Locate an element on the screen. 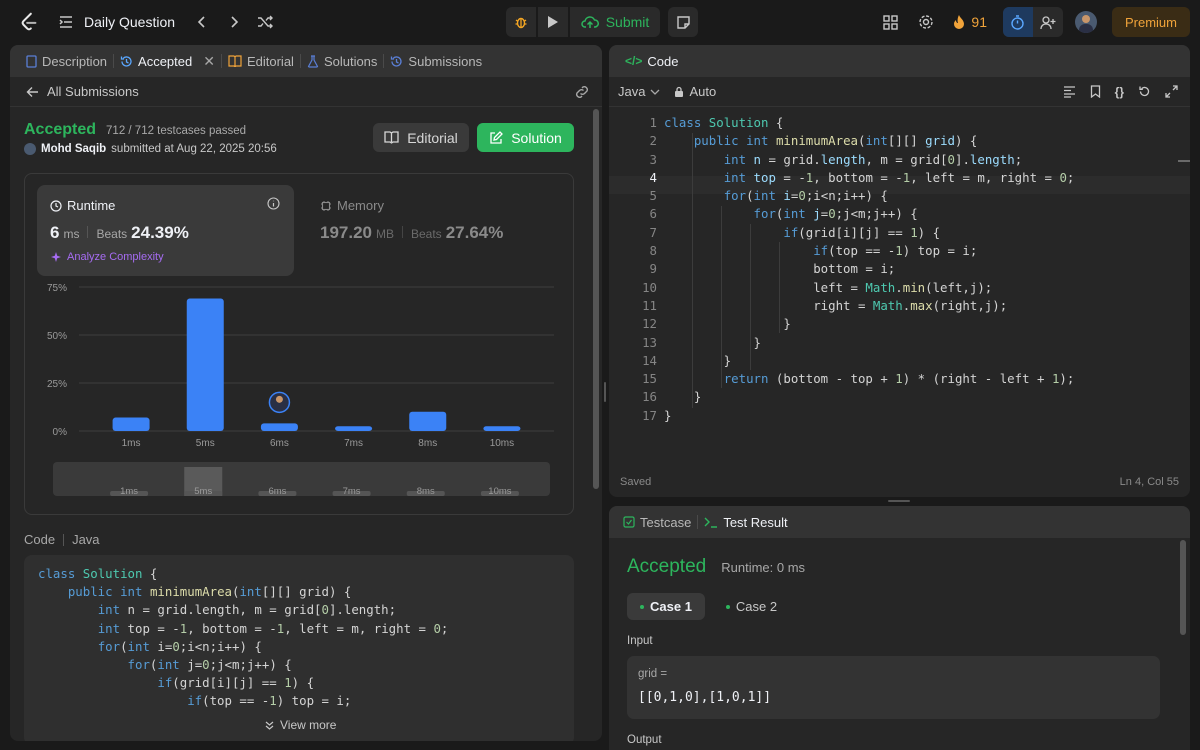  variable-name: grid = is located at coordinates (653, 674).